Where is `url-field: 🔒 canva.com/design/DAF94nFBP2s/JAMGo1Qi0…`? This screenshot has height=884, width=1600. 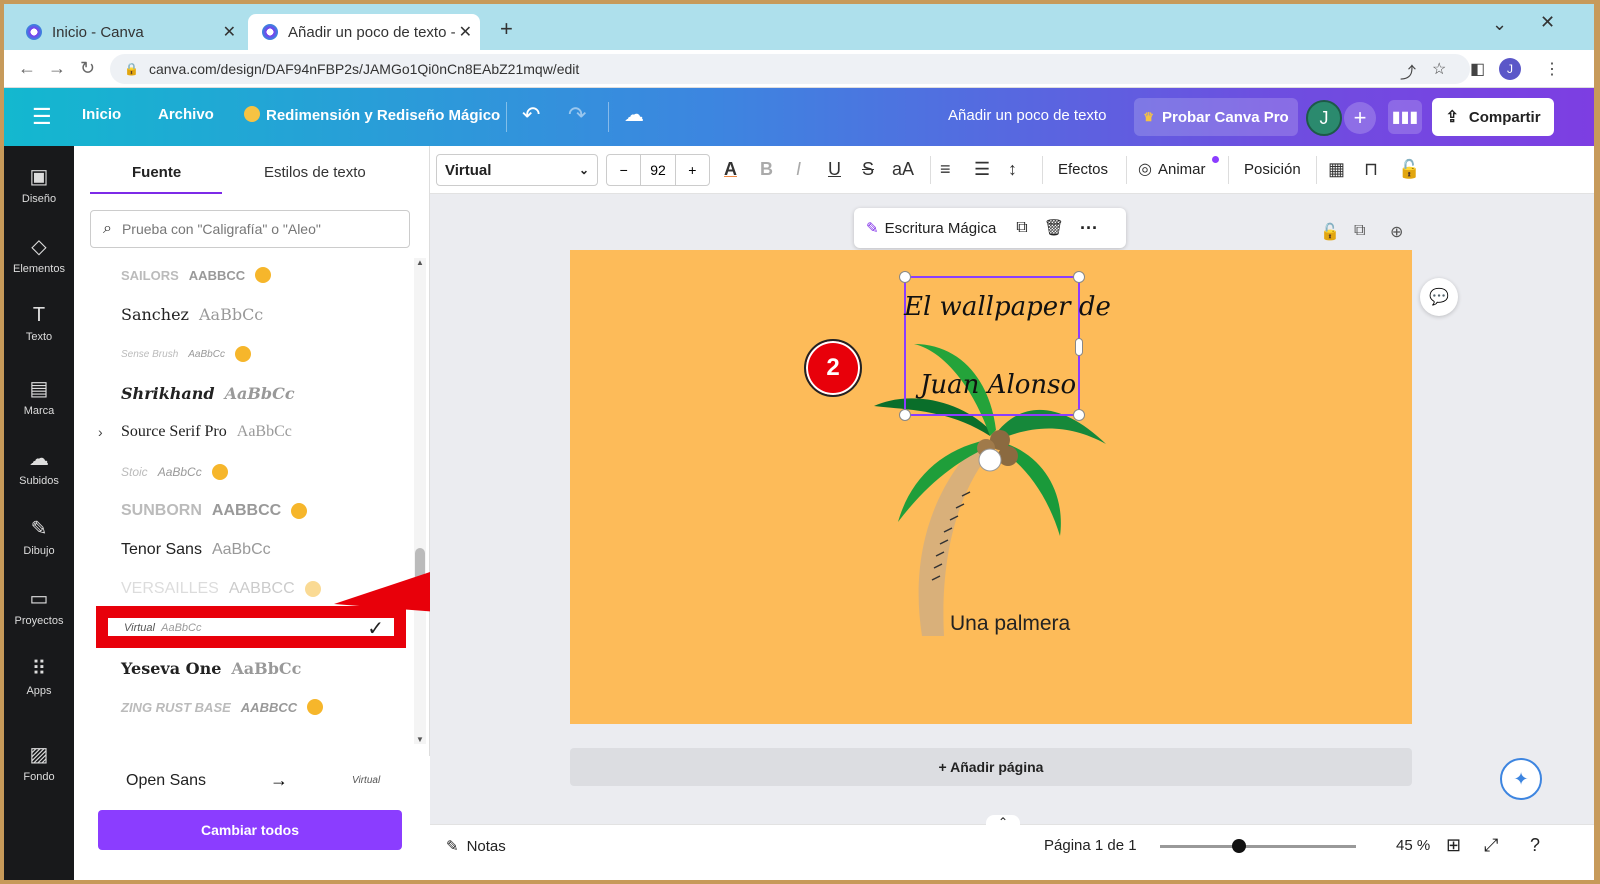 url-field: 🔒 canva.com/design/DAF94nFBP2s/JAMGo1Qi0… is located at coordinates (790, 69).